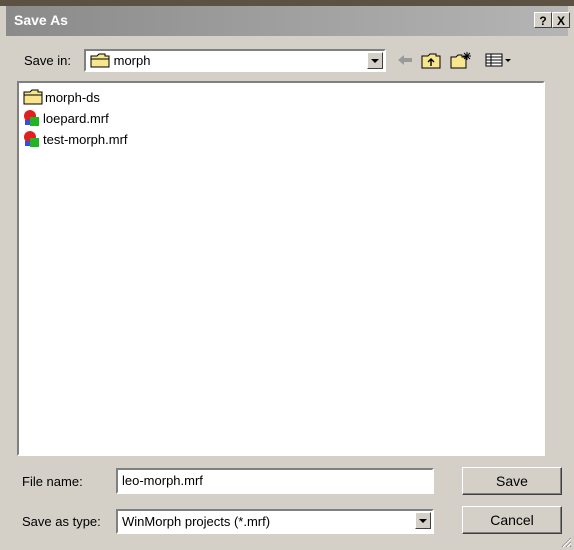 The height and width of the screenshot is (550, 574). Describe the element at coordinates (512, 520) in the screenshot. I see `cancel-button: Cancel` at that location.